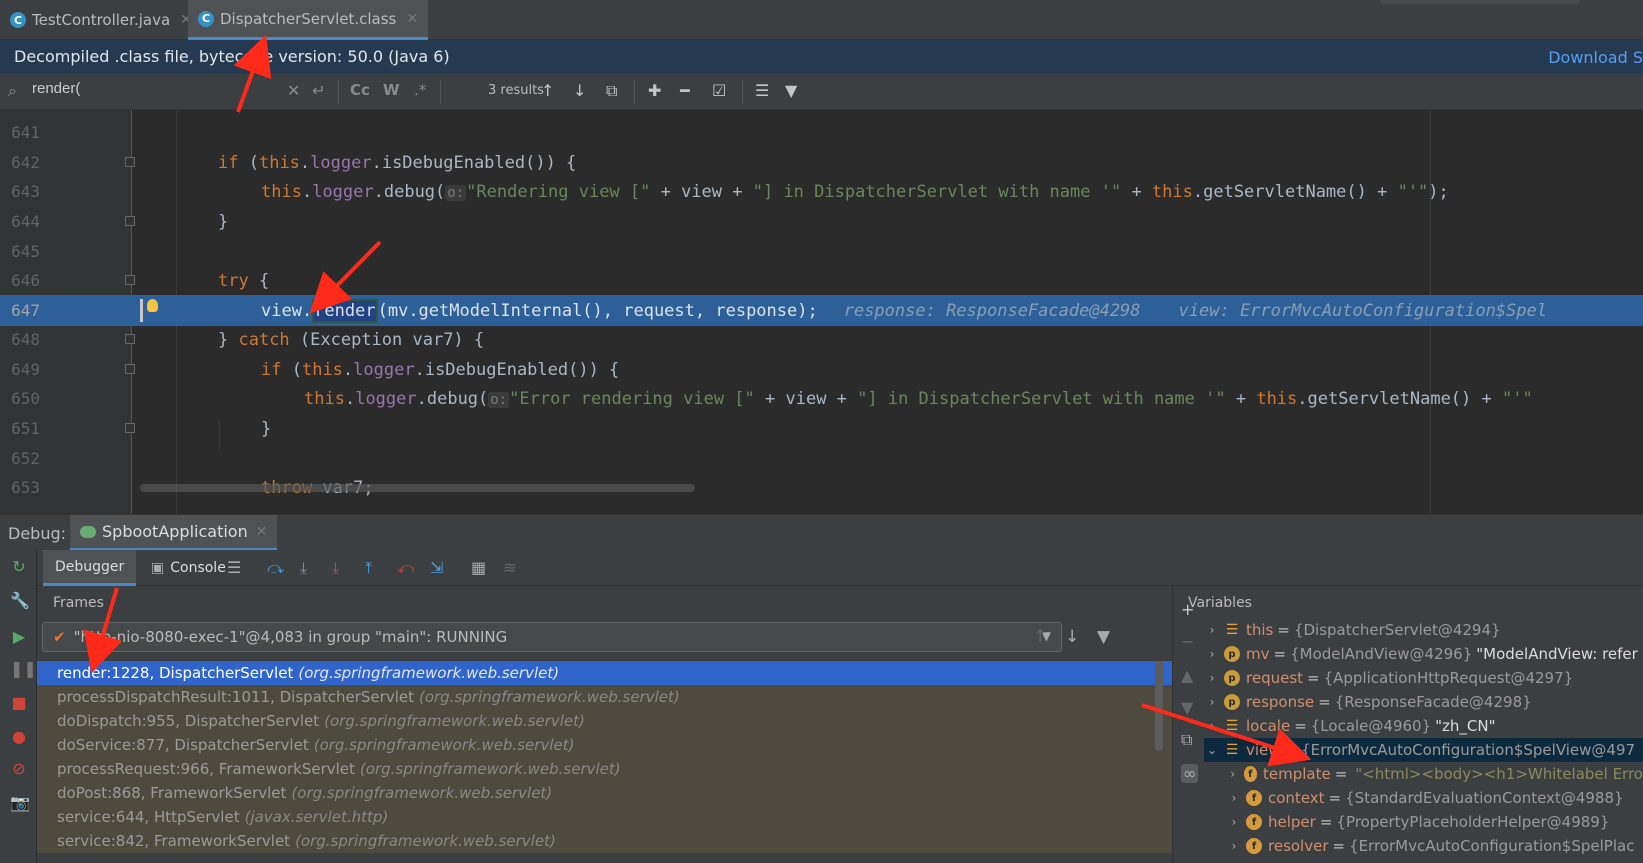  What do you see at coordinates (293, 90) in the screenshot?
I see `clear-icon: ✕` at bounding box center [293, 90].